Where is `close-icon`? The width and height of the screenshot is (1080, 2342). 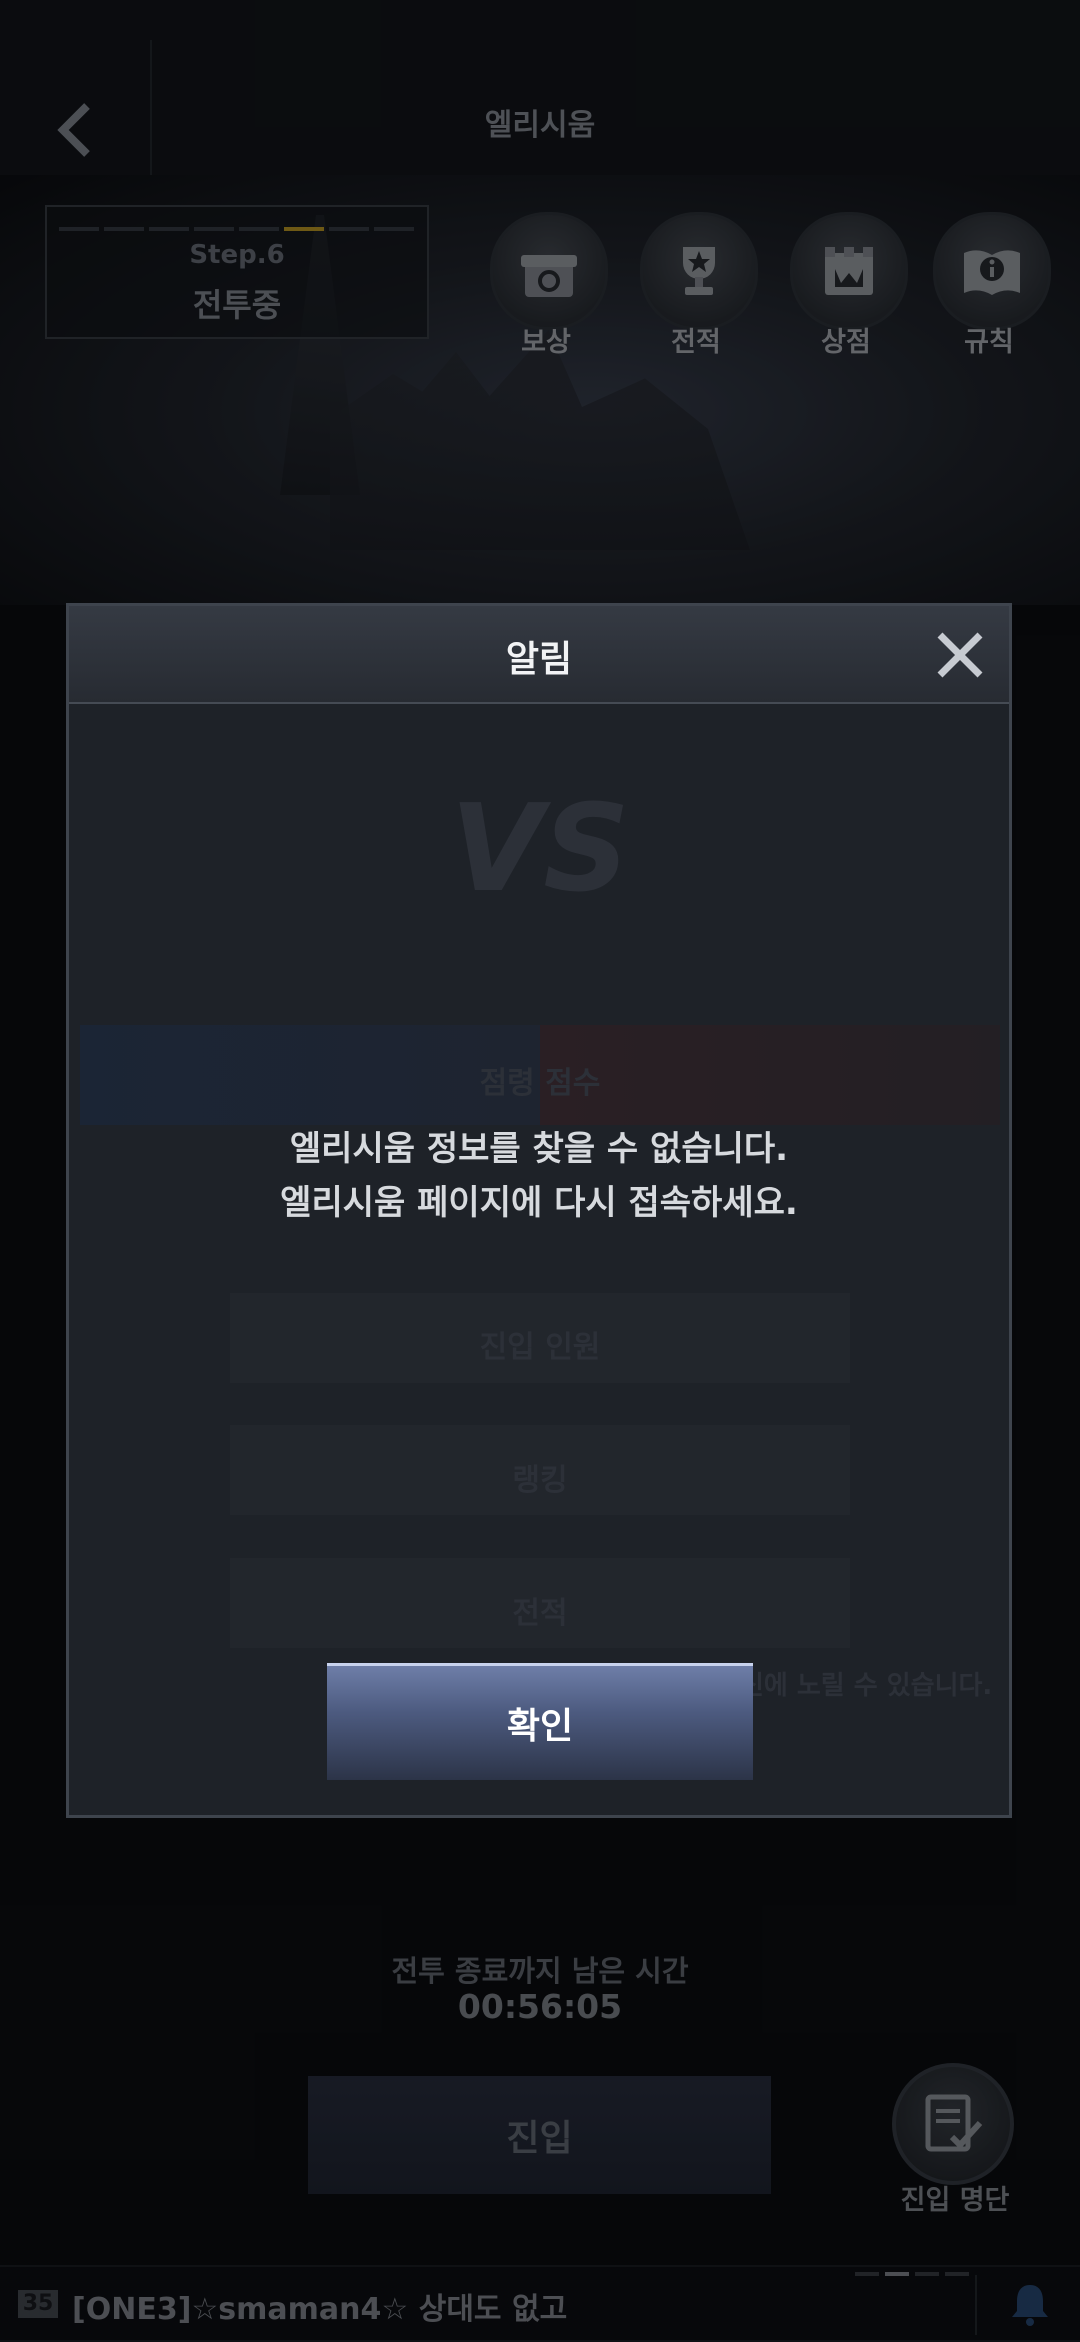
close-icon is located at coordinates (960, 655).